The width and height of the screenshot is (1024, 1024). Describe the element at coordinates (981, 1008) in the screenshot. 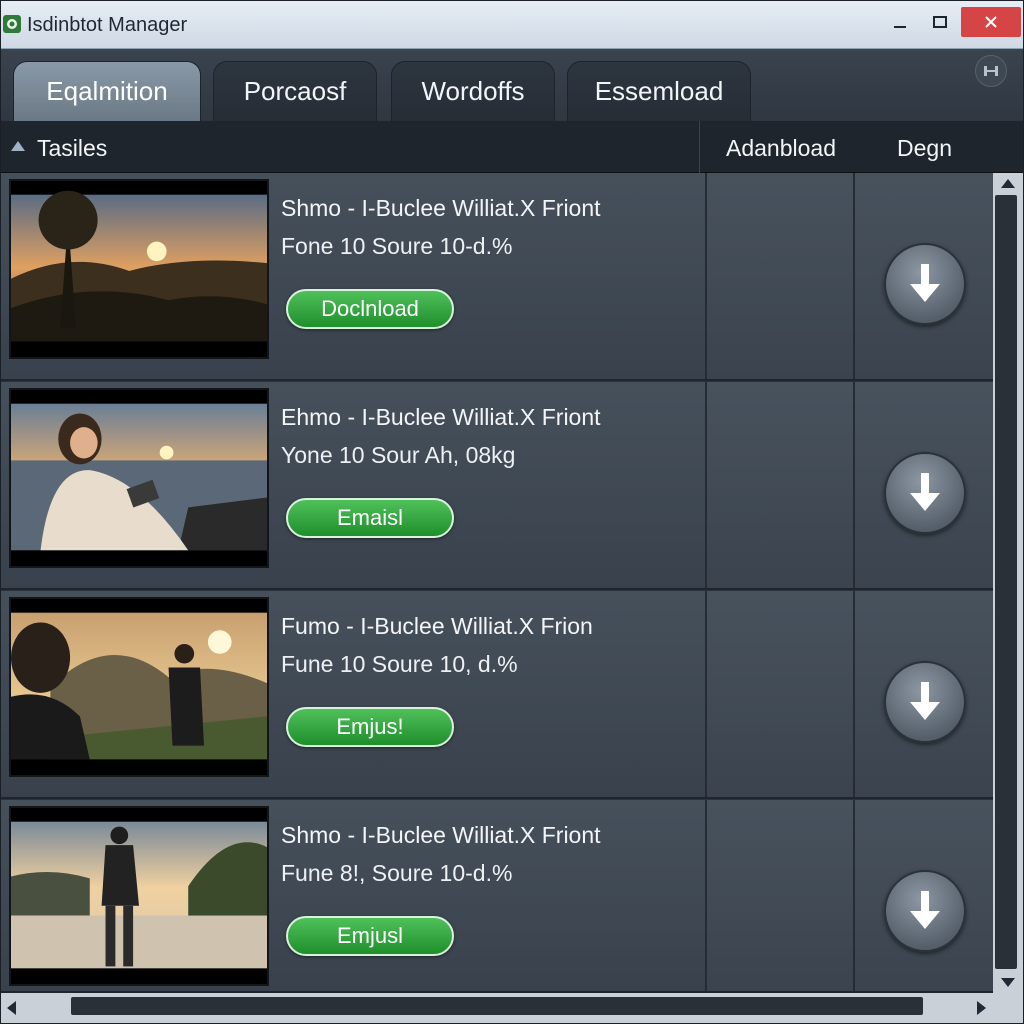

I see `scroll-right-icon` at that location.